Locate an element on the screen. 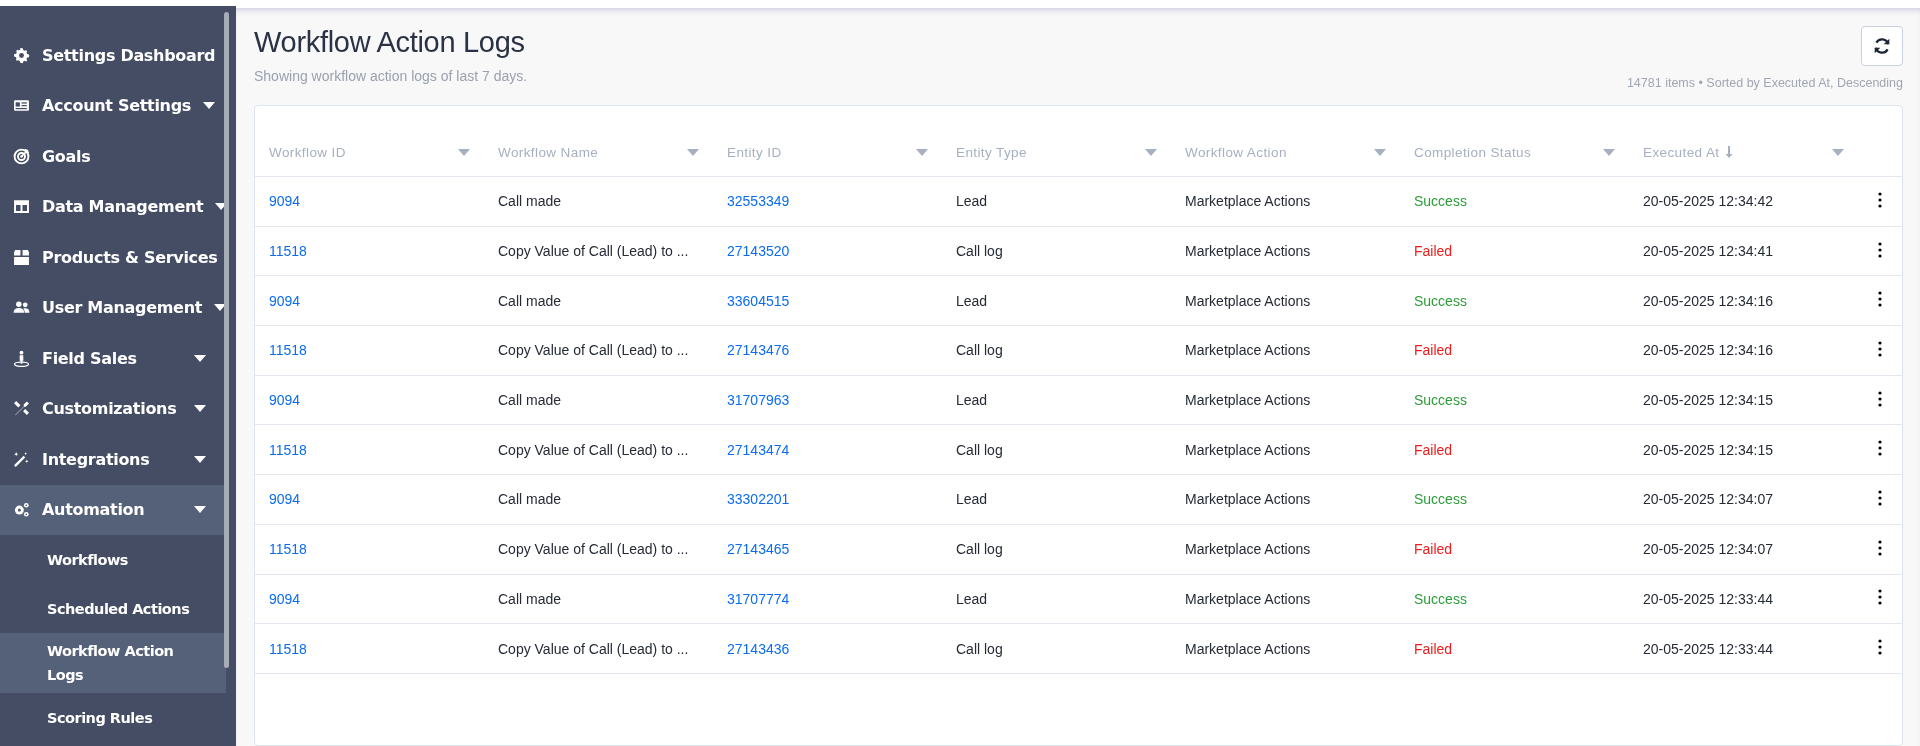 The height and width of the screenshot is (746, 1920). refresh-icon is located at coordinates (1882, 46).